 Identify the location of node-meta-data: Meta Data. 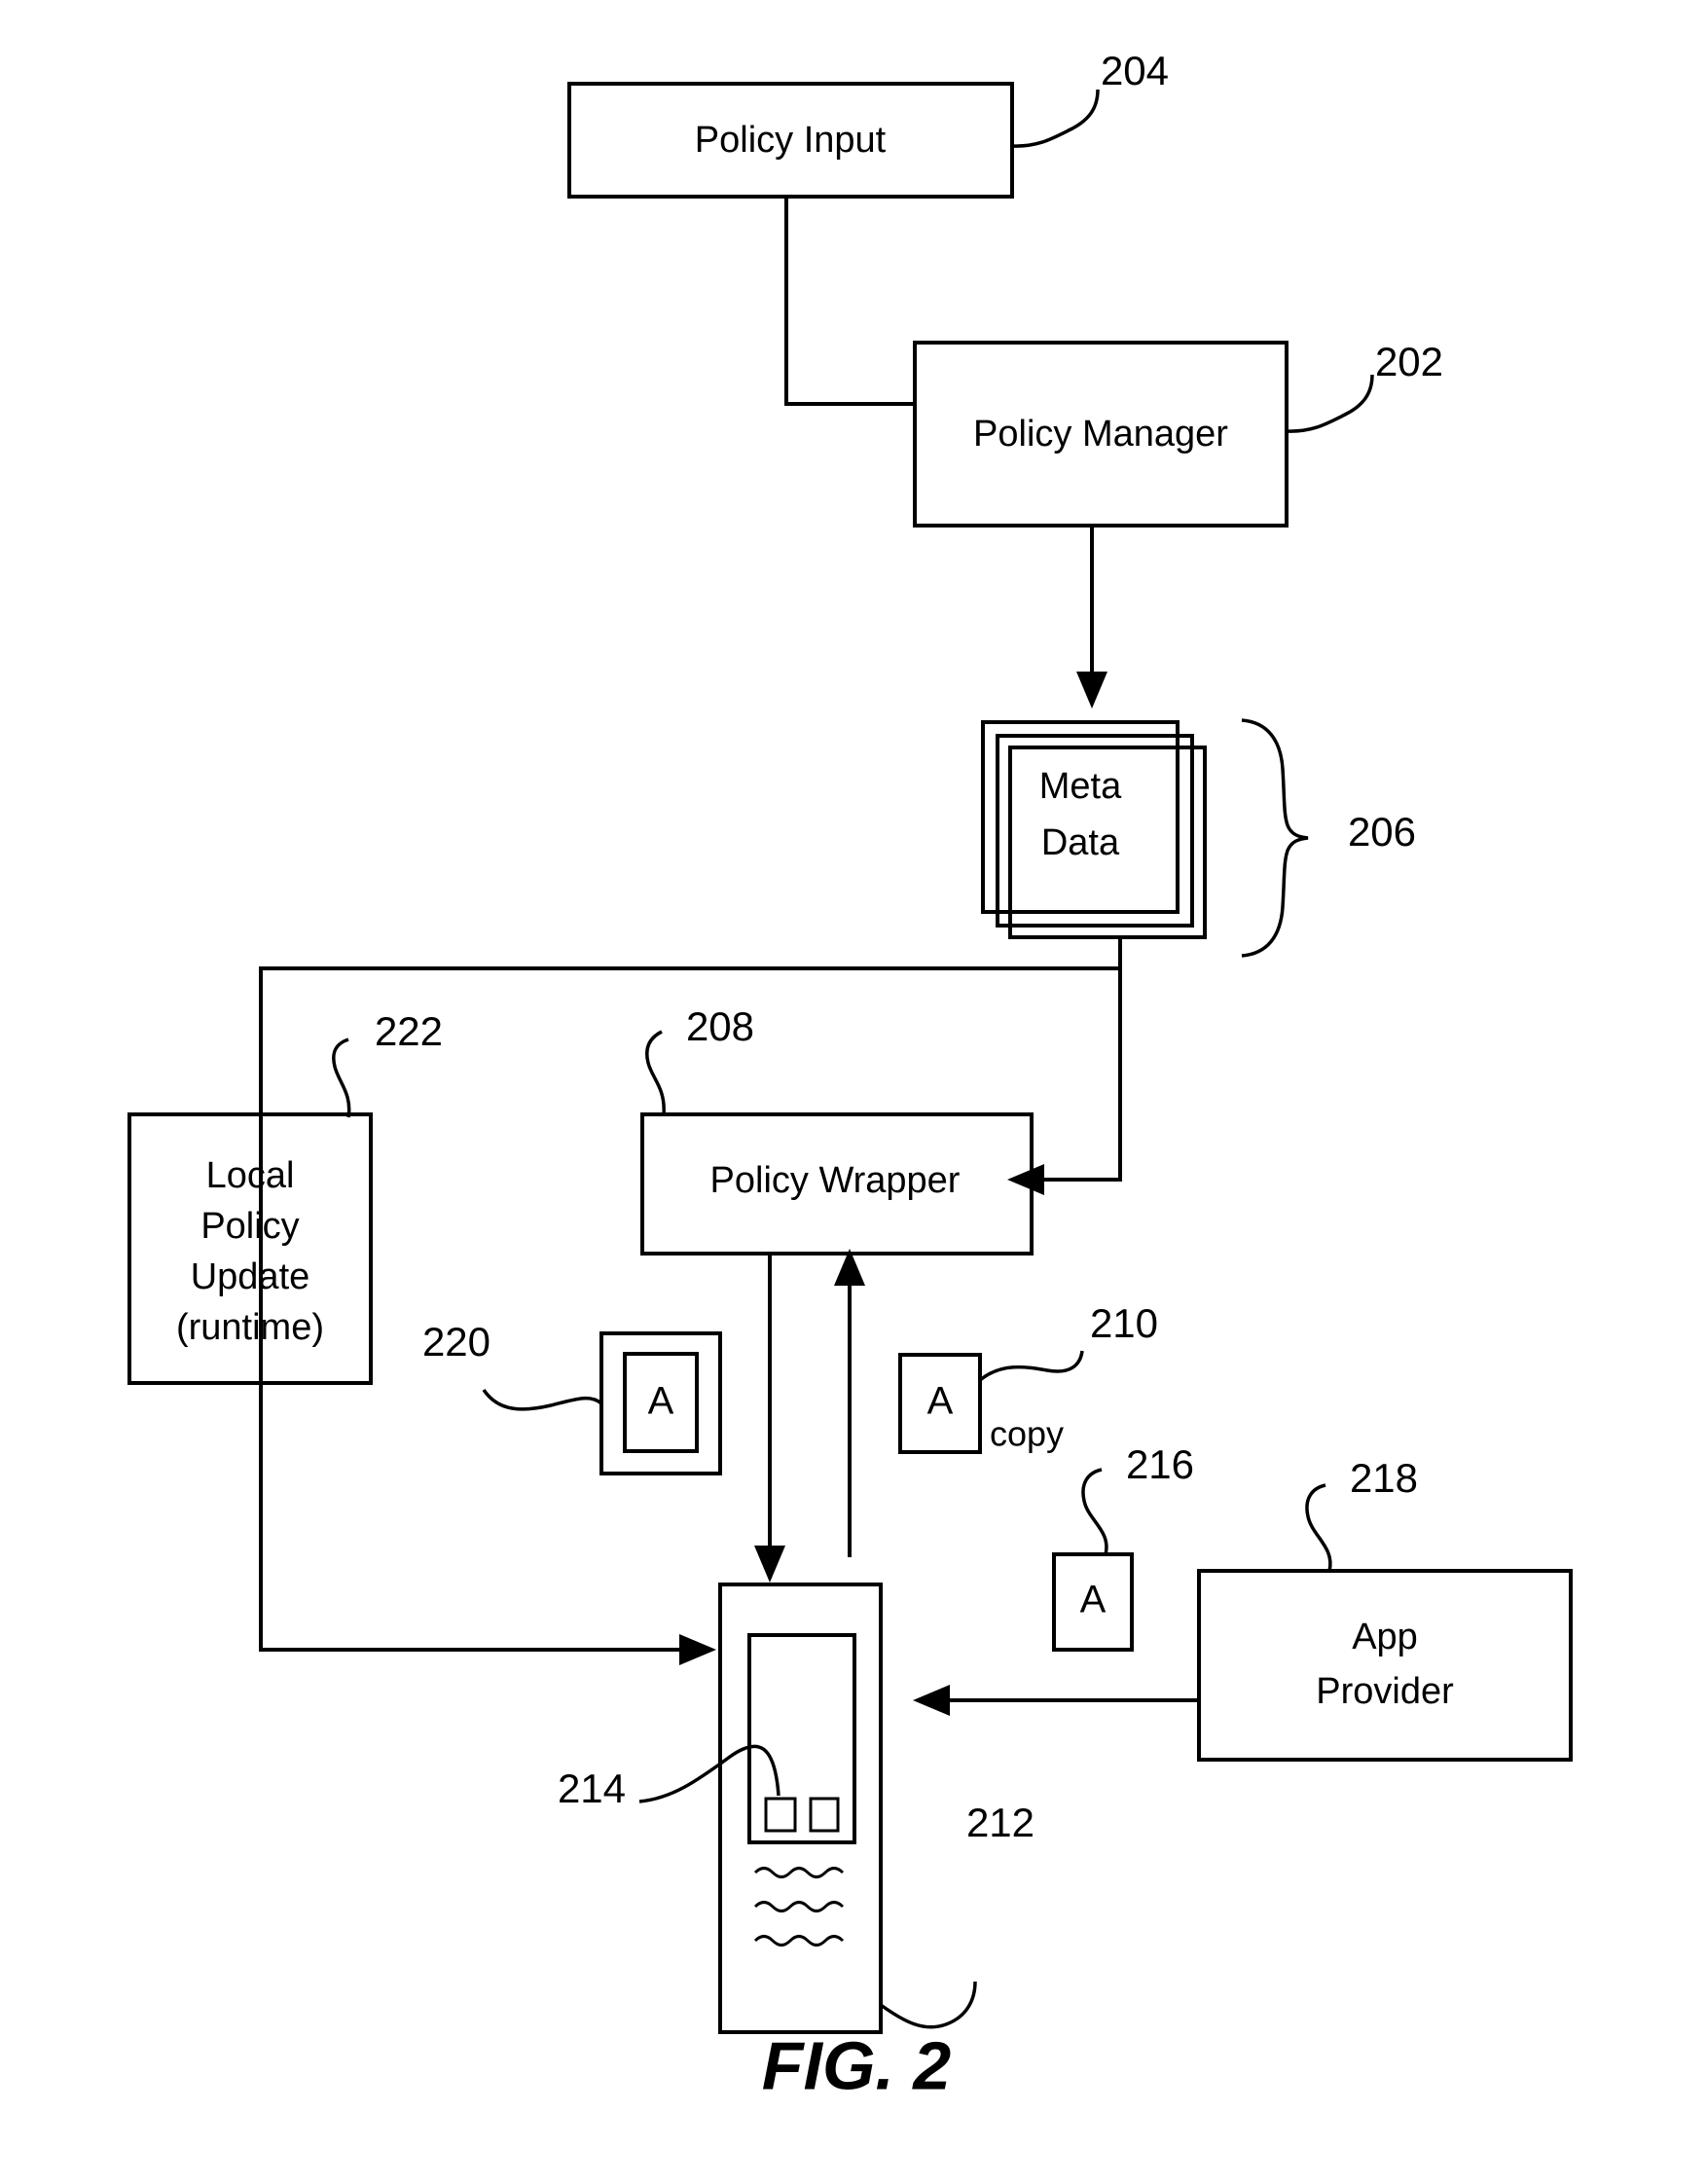
(1094, 829).